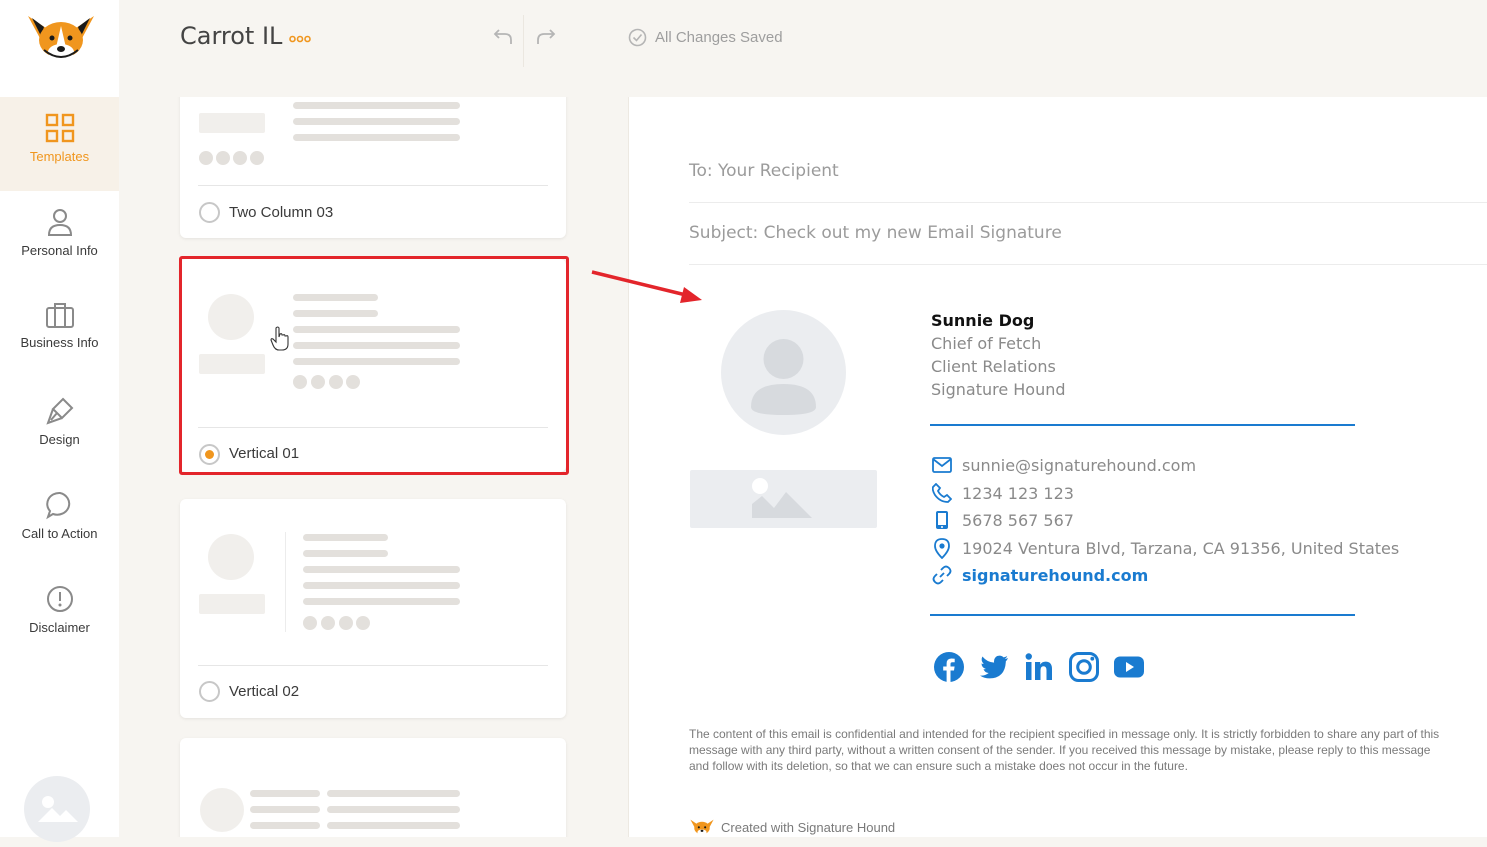  I want to click on facebook-icon, so click(949, 667).